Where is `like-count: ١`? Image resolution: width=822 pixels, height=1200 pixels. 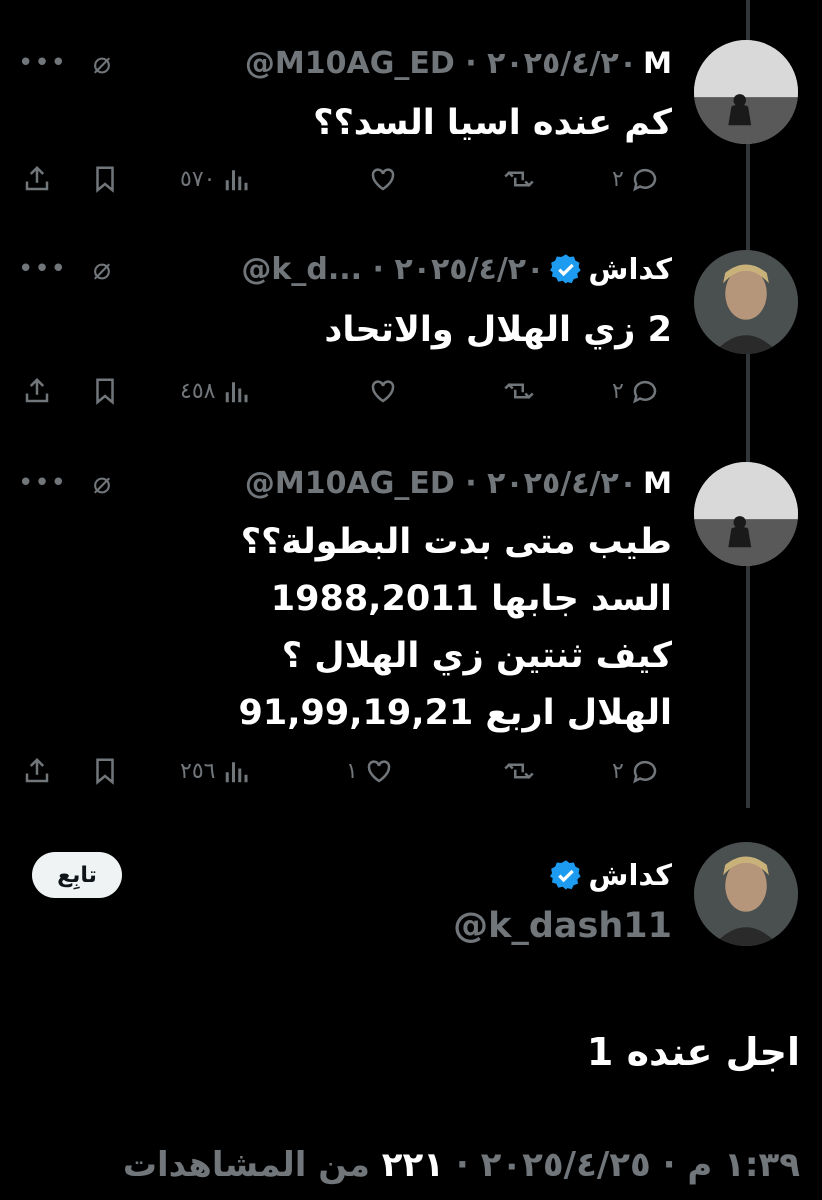
like-count: ١ is located at coordinates (352, 771).